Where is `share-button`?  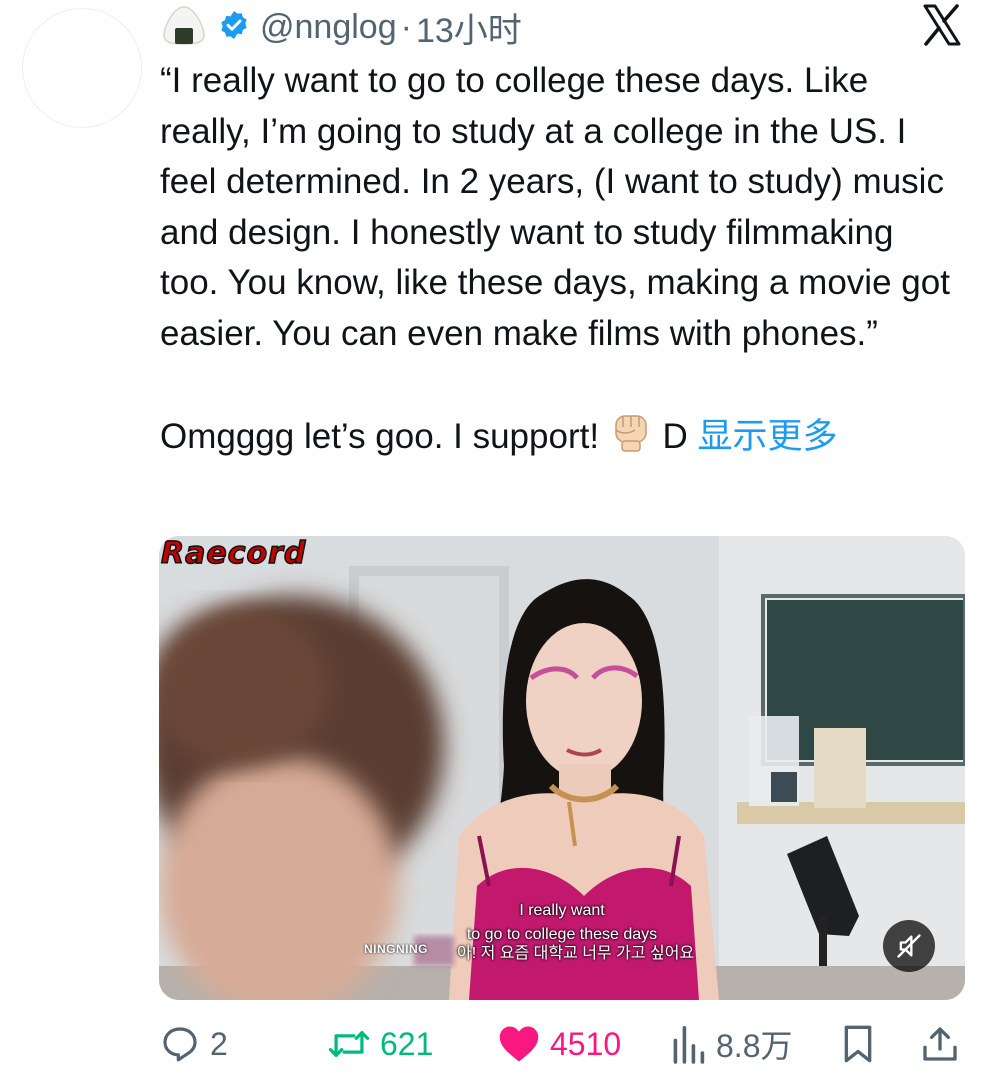 share-button is located at coordinates (940, 1044).